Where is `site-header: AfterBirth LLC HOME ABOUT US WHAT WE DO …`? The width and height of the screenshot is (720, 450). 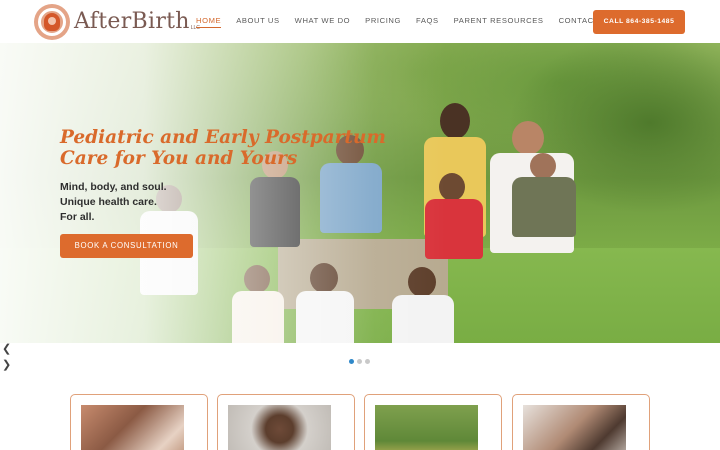
site-header: AfterBirth LLC HOME ABOUT US WHAT WE DO … is located at coordinates (360, 21).